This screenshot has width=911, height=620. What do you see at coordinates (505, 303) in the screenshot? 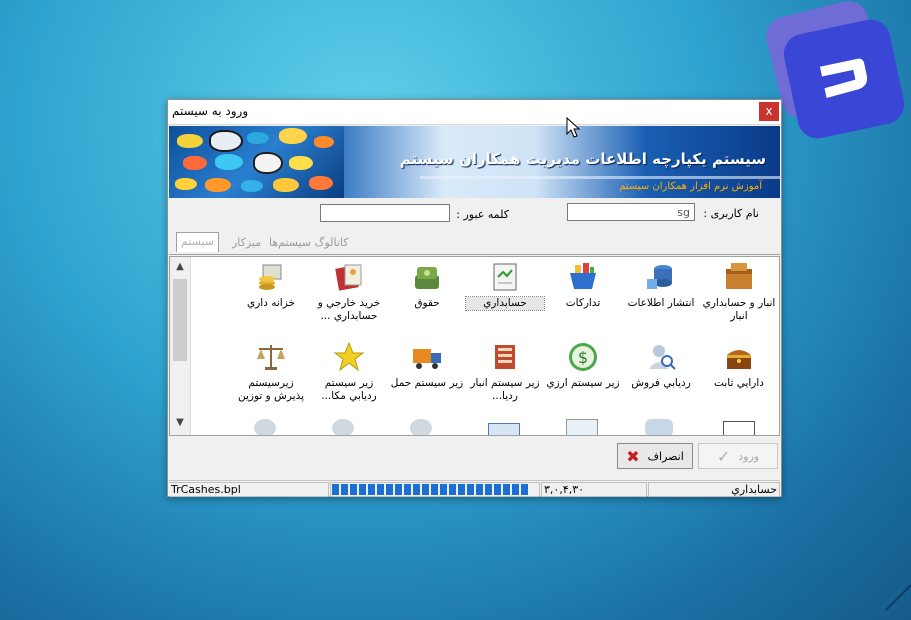
I see `system-item-label: حسابداري` at bounding box center [505, 303].